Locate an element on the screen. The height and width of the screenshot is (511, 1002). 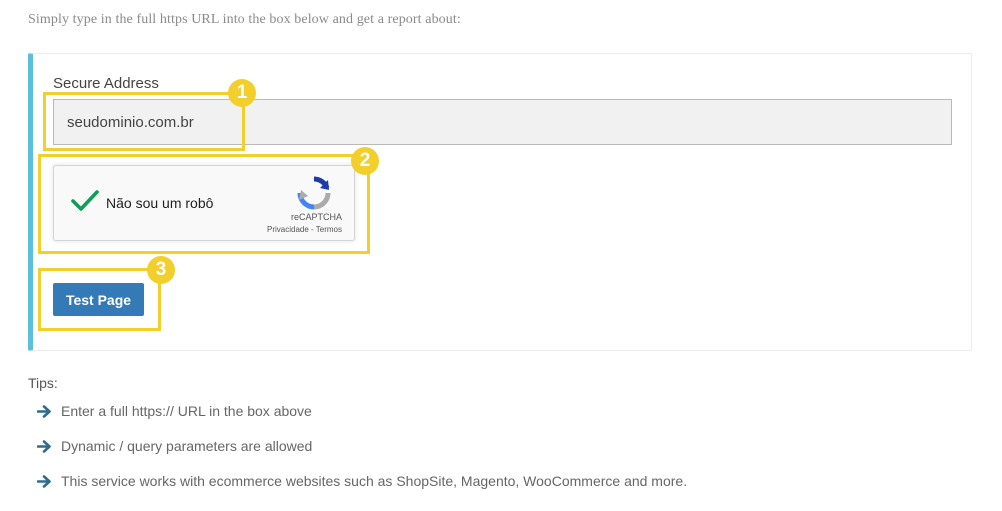
tip-item: Dynamic / query parameters are allowed is located at coordinates (174, 446).